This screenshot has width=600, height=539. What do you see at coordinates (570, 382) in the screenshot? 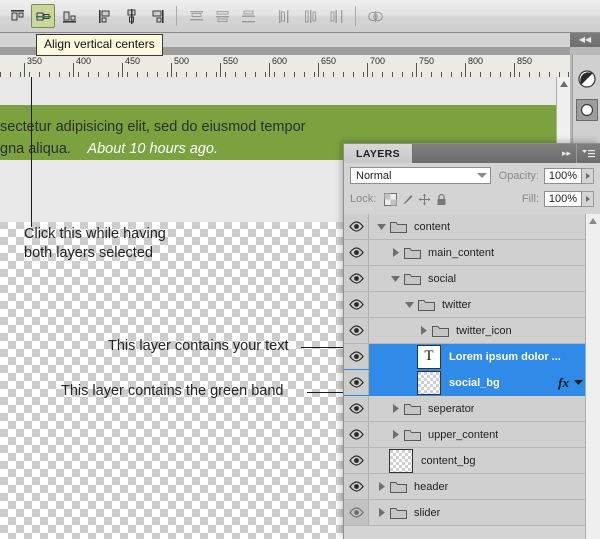
I see `layer-effects-indicator: fx` at bounding box center [570, 382].